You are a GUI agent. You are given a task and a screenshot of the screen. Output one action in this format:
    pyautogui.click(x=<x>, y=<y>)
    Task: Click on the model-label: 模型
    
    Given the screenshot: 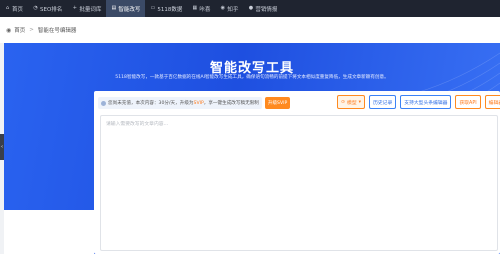 What is the action you would take?
    pyautogui.click(x=352, y=103)
    